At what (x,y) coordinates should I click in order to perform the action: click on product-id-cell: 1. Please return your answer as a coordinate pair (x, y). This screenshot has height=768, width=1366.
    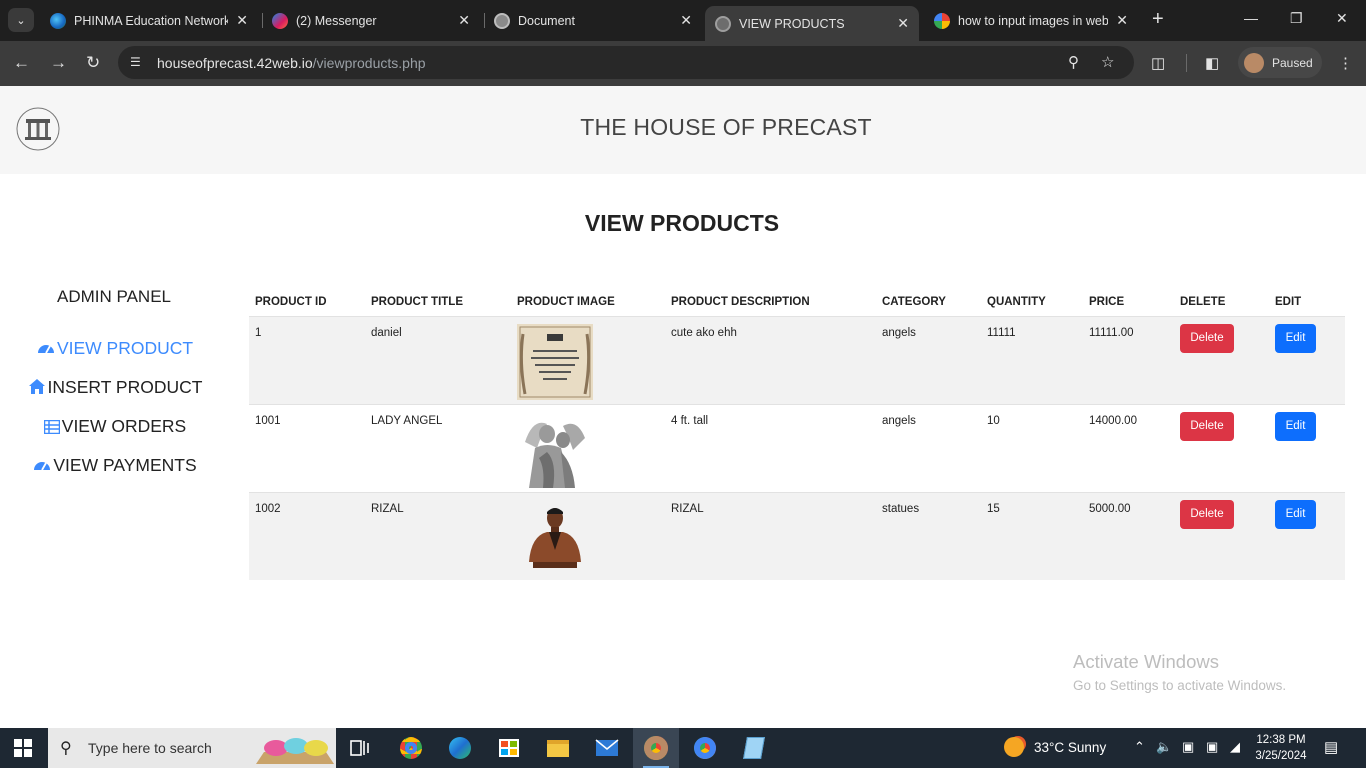
    Looking at the image, I should click on (307, 359).